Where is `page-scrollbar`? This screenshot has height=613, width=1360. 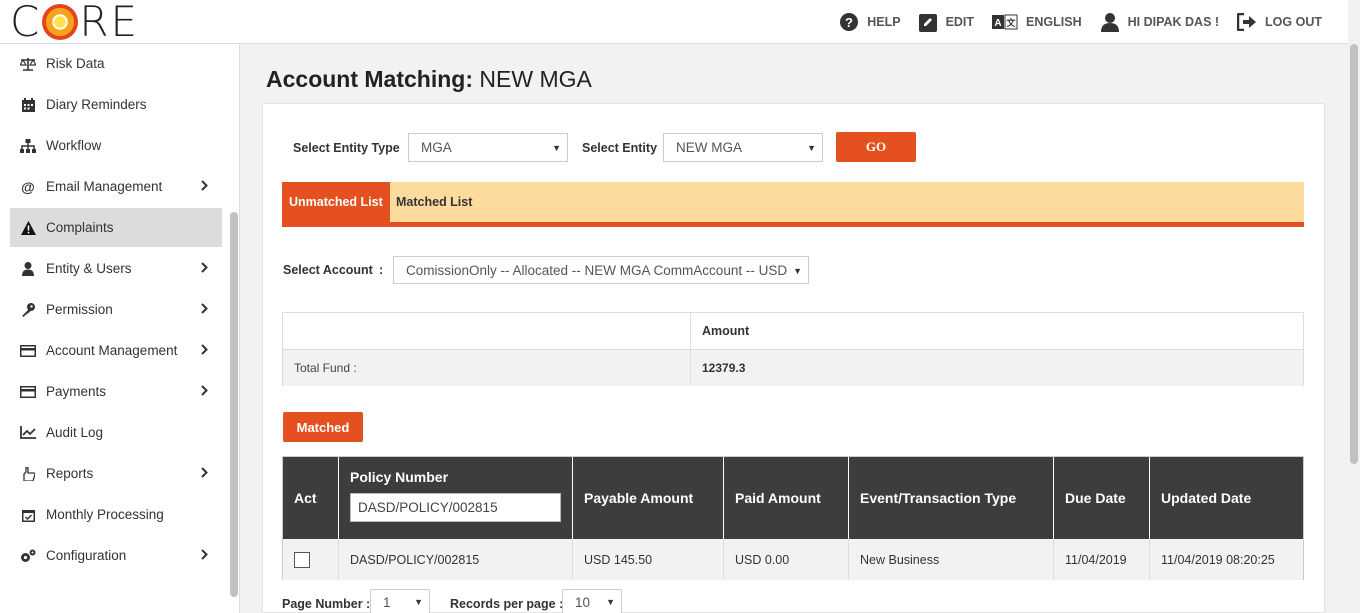 page-scrollbar is located at coordinates (1354, 306).